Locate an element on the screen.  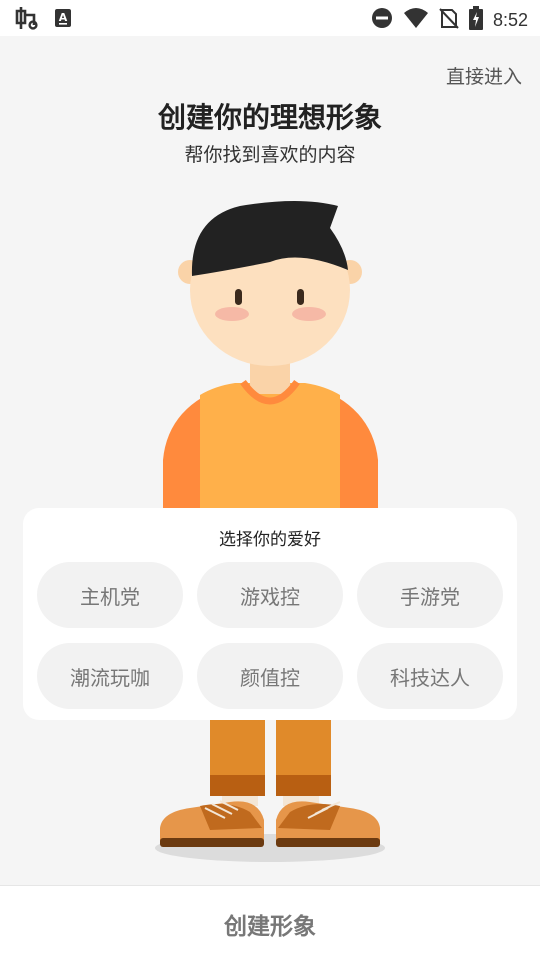
hobby-chip: 游戏控 is located at coordinates (270, 595).